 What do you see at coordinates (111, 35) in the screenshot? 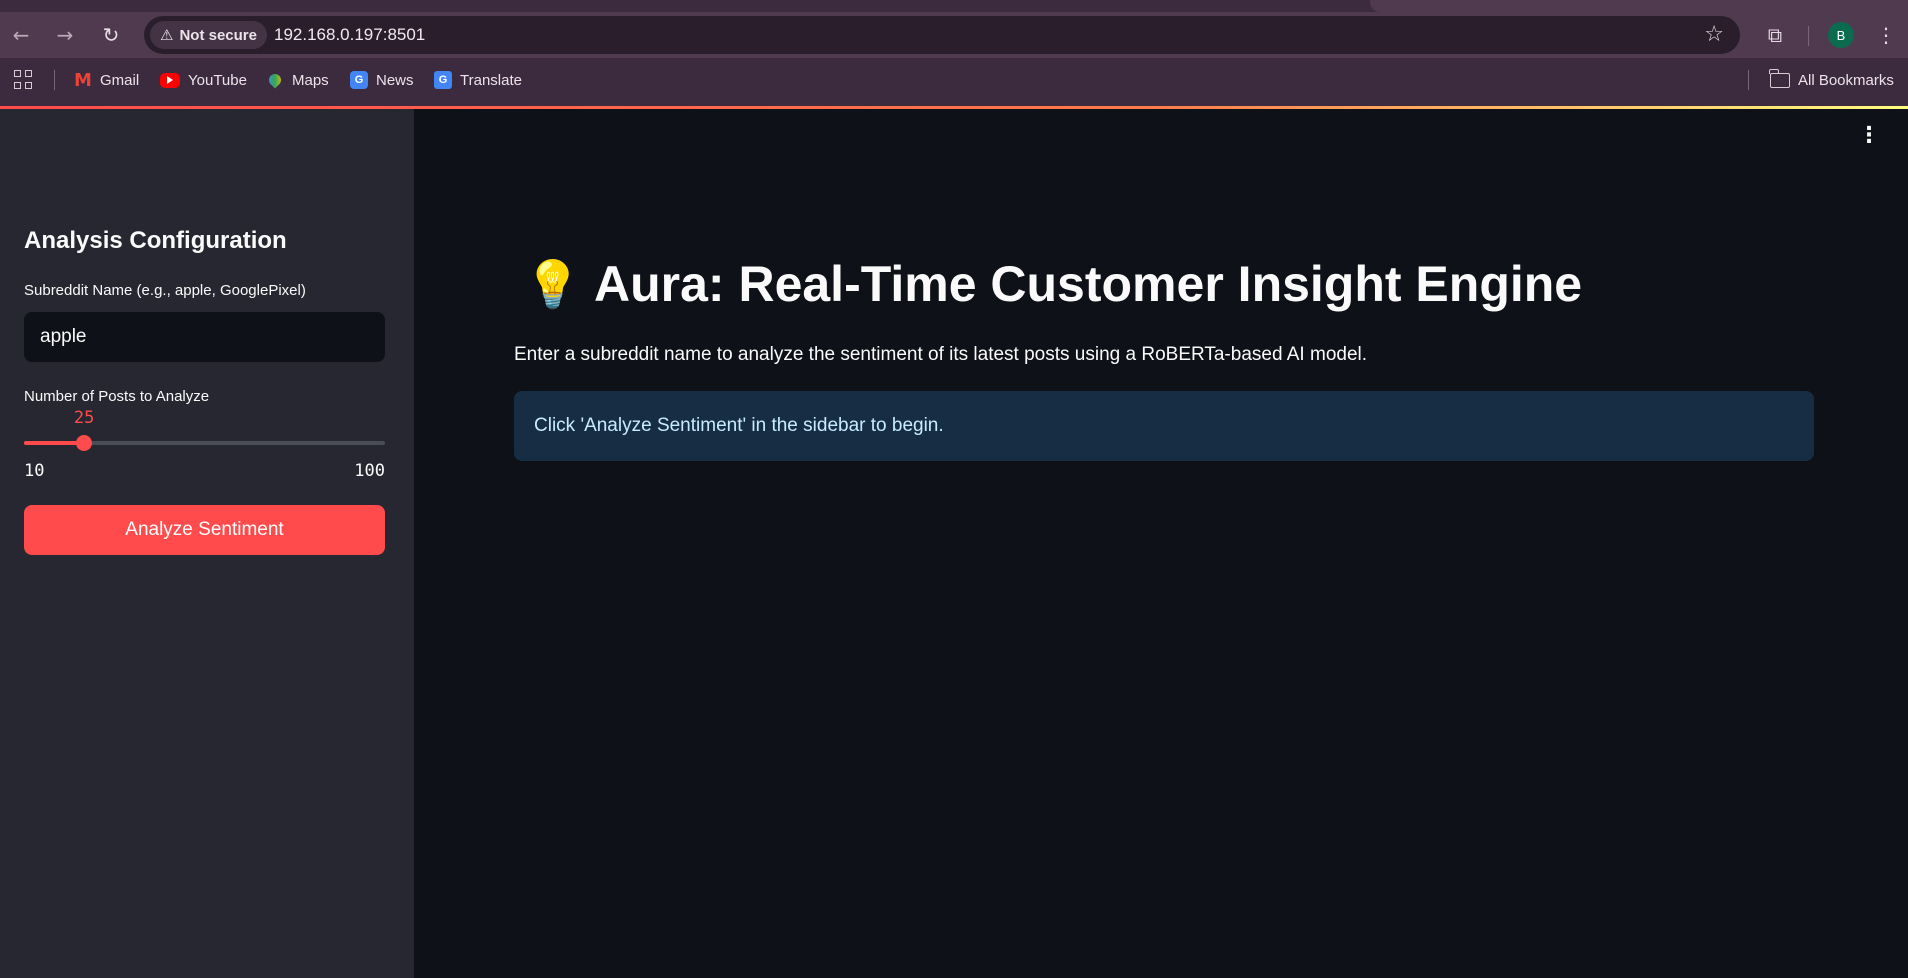
I see `reload-icon: ↻` at bounding box center [111, 35].